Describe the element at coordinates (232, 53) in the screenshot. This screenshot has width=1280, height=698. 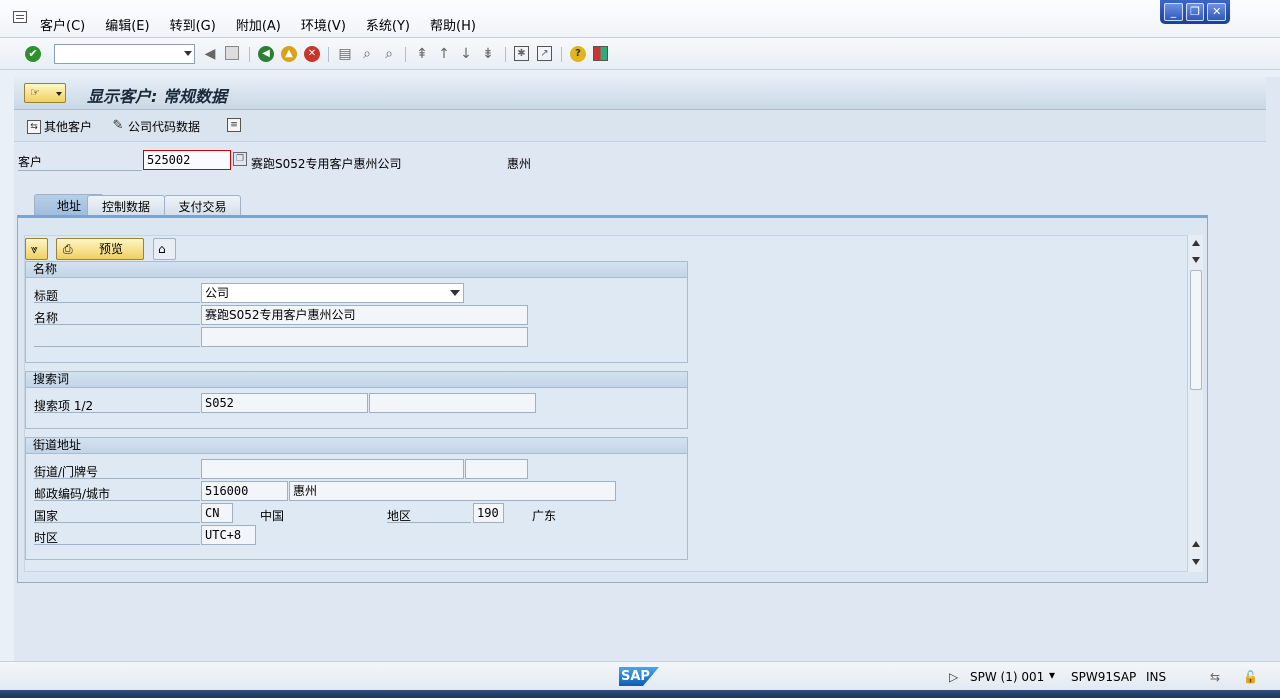
I see `save-icon` at that location.